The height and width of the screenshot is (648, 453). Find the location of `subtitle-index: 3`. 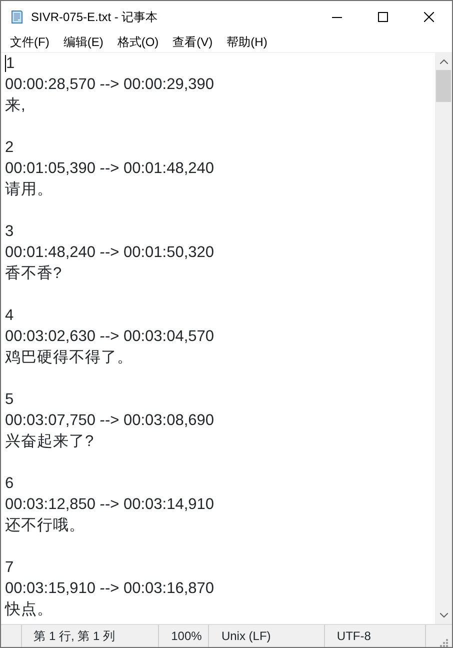

subtitle-index: 3 is located at coordinates (9, 232).